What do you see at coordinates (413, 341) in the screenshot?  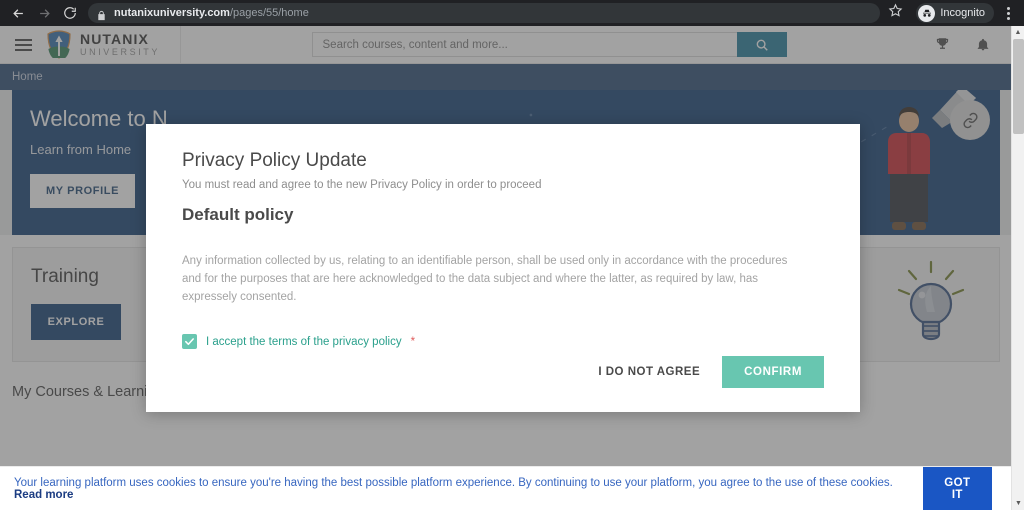 I see `required-marker: *` at bounding box center [413, 341].